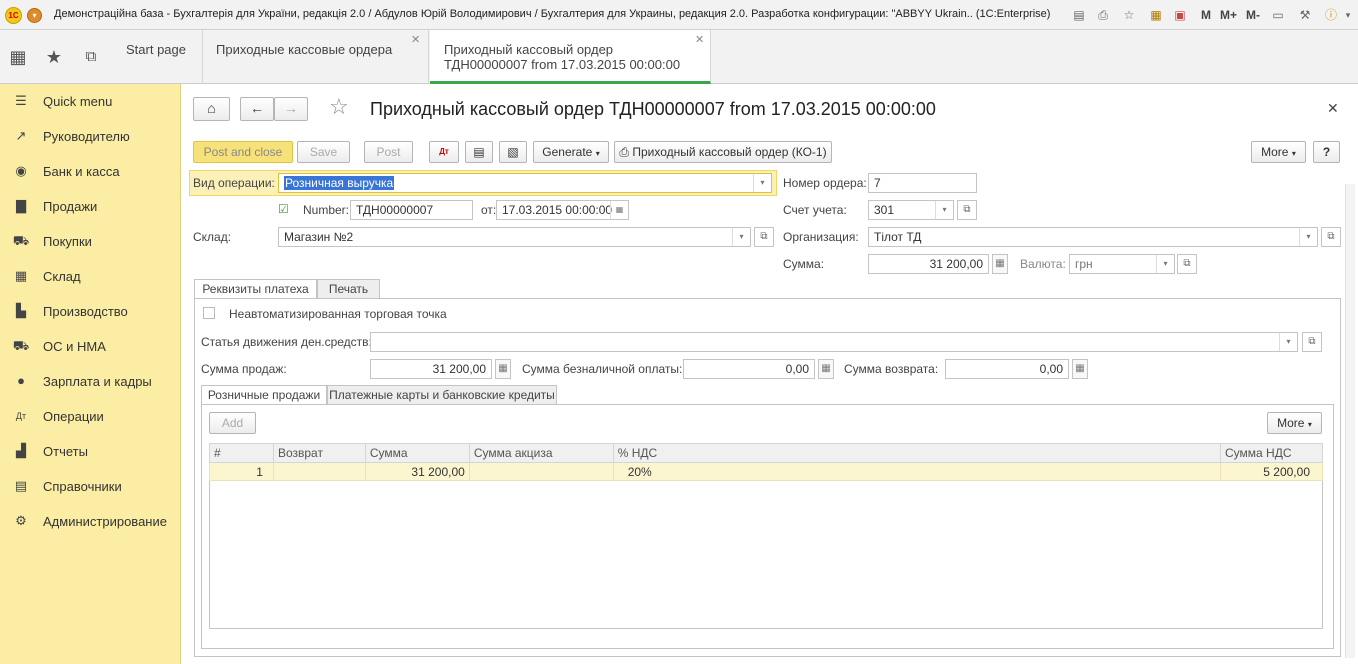  I want to click on refund-field: 0,00, so click(1007, 369).